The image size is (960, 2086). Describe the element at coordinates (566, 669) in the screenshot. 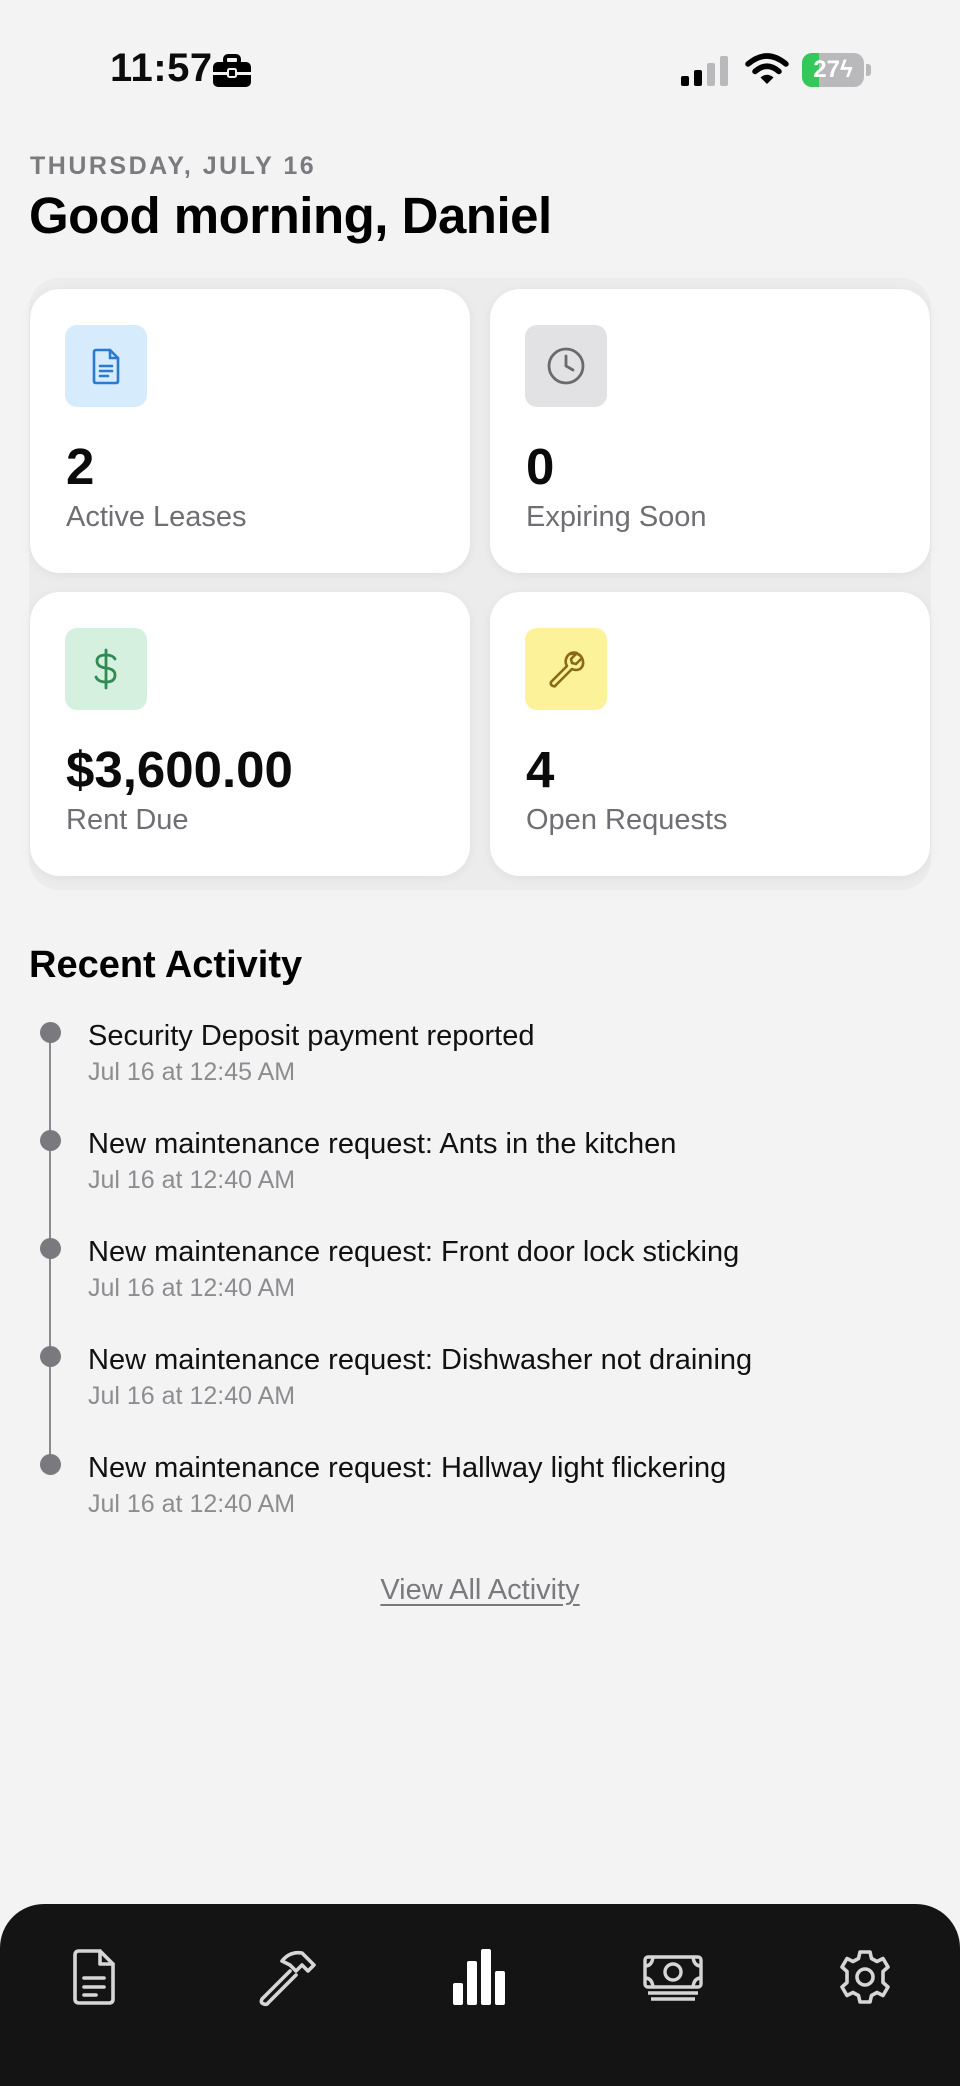

I see `wrench-icon` at that location.